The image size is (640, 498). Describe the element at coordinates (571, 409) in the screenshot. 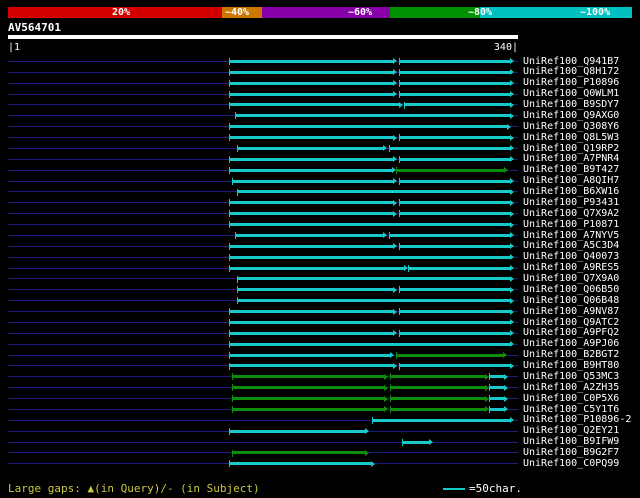

I see `hit-label: UniRef100_C5Y1T6` at that location.